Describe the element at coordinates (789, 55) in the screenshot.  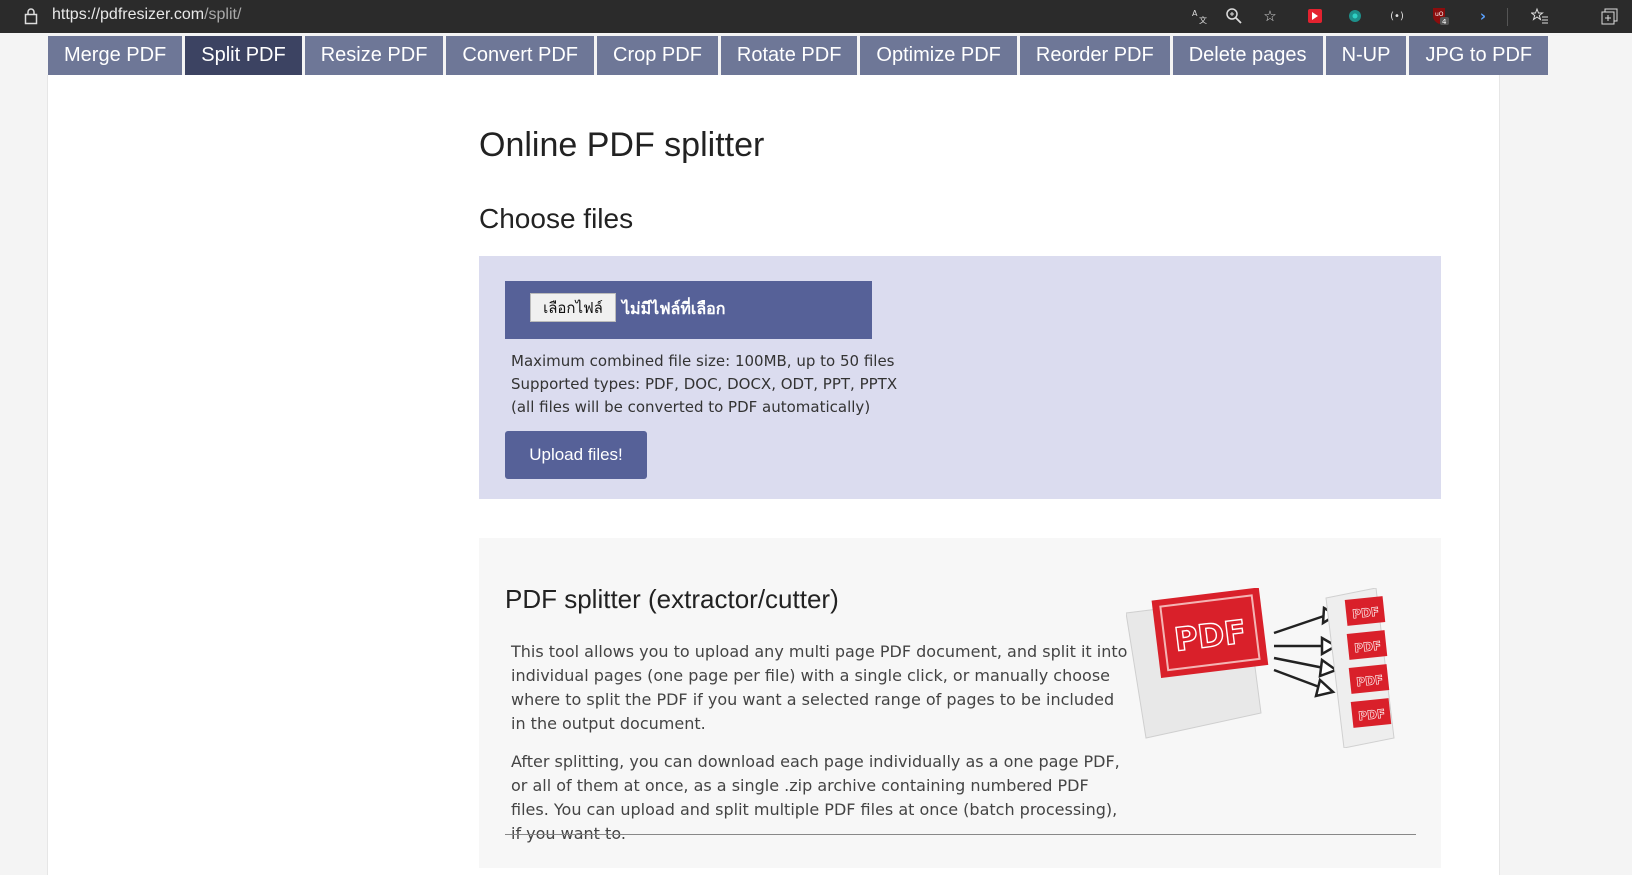
I see `tab-rotate-pdf: Rotate PDF` at that location.